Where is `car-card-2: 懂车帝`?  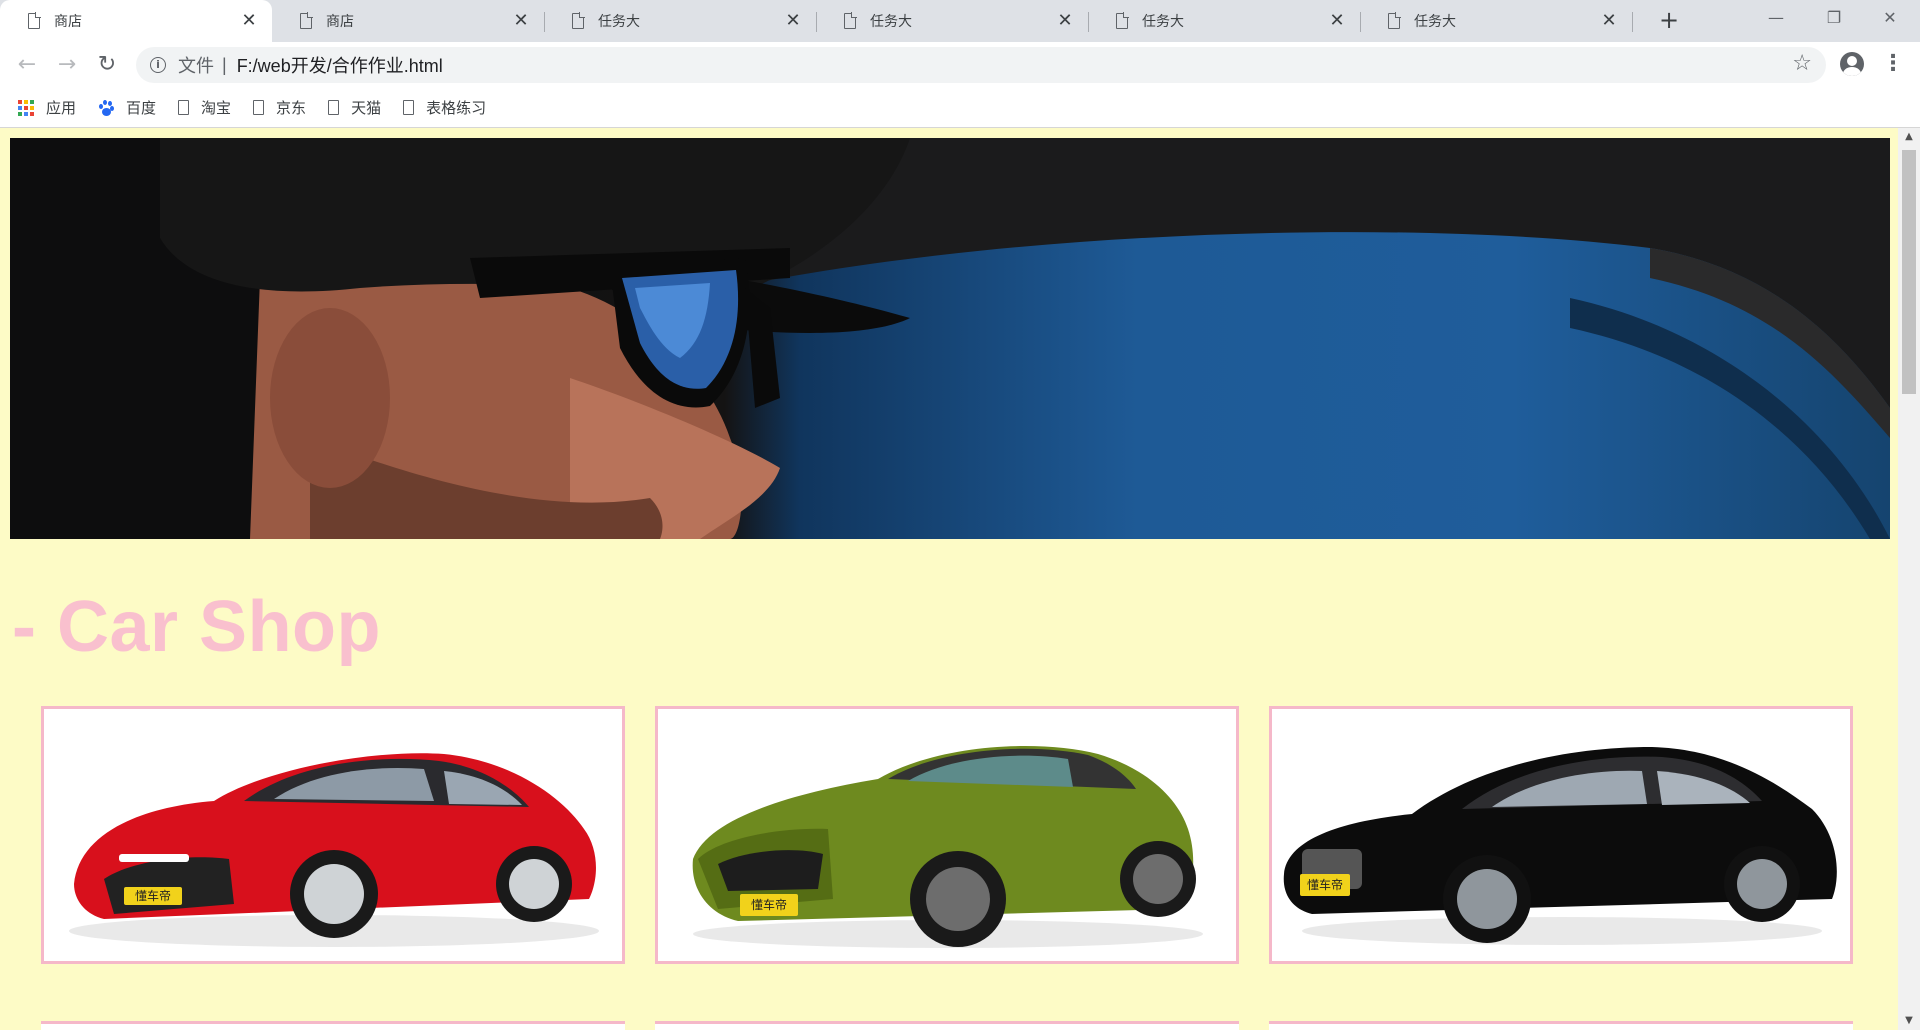 car-card-2: 懂车帝 is located at coordinates (947, 835).